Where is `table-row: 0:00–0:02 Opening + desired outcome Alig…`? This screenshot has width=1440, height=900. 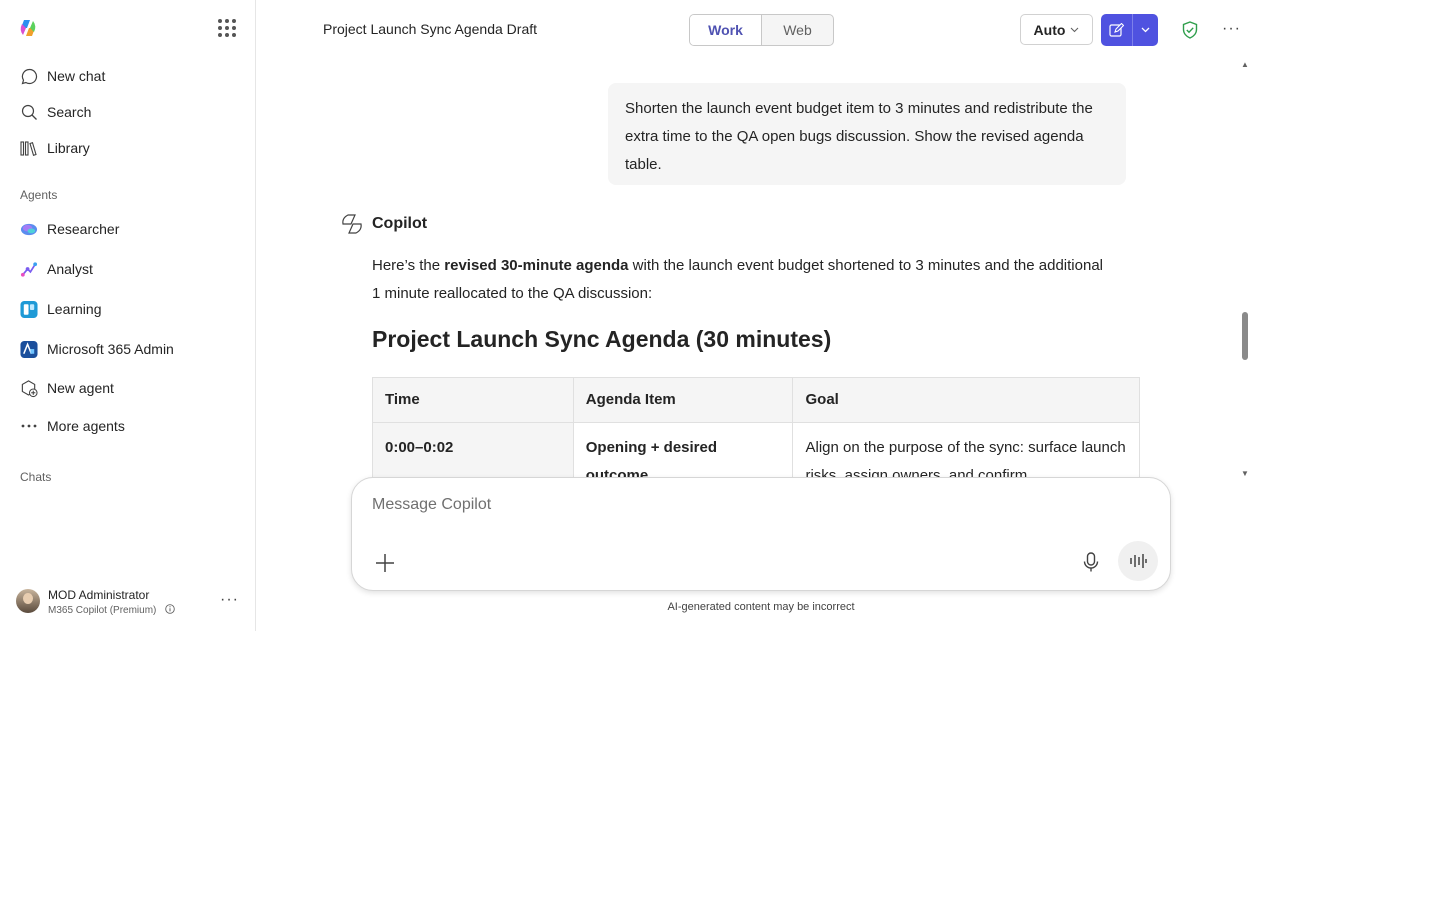 table-row: 0:00–0:02 Opening + desired outcome Alig… is located at coordinates (756, 450).